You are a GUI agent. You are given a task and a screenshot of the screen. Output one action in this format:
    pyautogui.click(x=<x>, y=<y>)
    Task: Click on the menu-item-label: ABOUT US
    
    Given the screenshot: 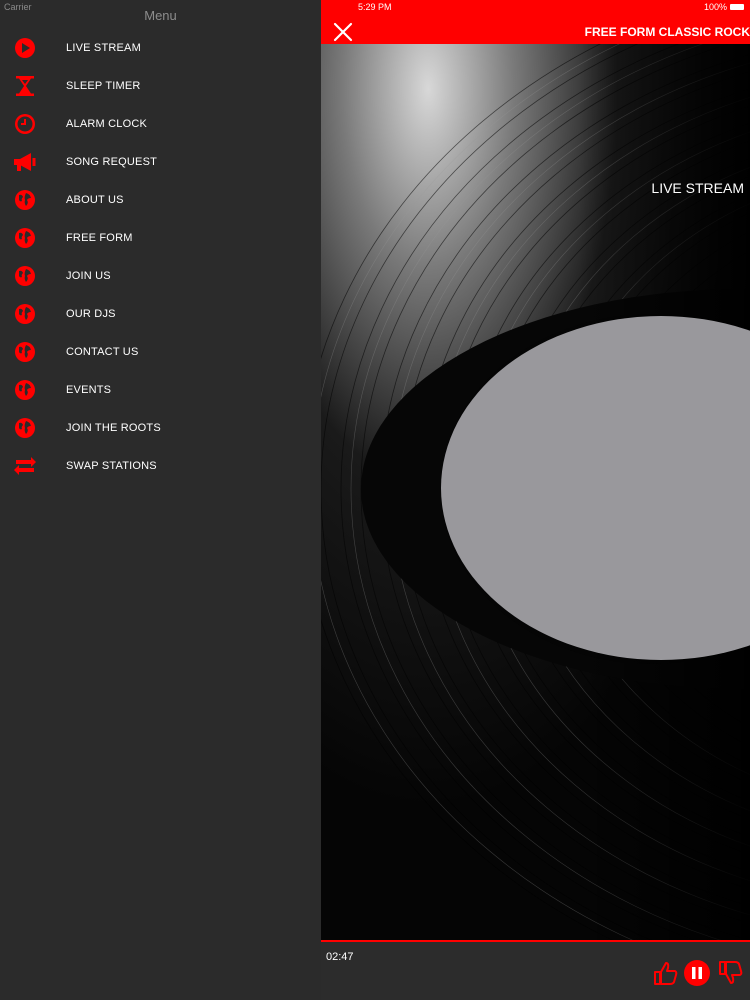 What is the action you would take?
    pyautogui.click(x=95, y=200)
    